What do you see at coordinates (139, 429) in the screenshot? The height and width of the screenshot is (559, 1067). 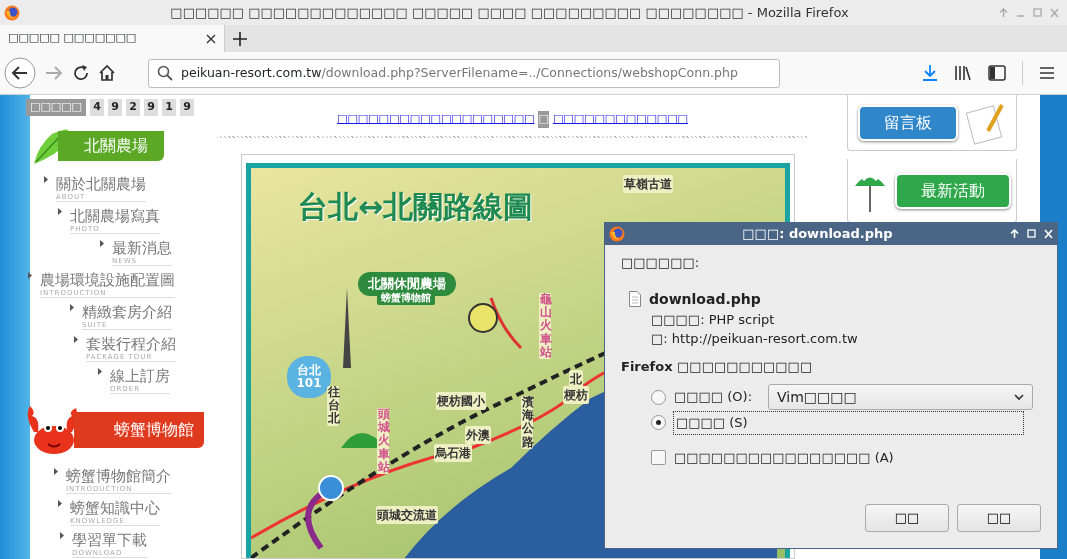 I see `section-header: 螃蟹博物館` at bounding box center [139, 429].